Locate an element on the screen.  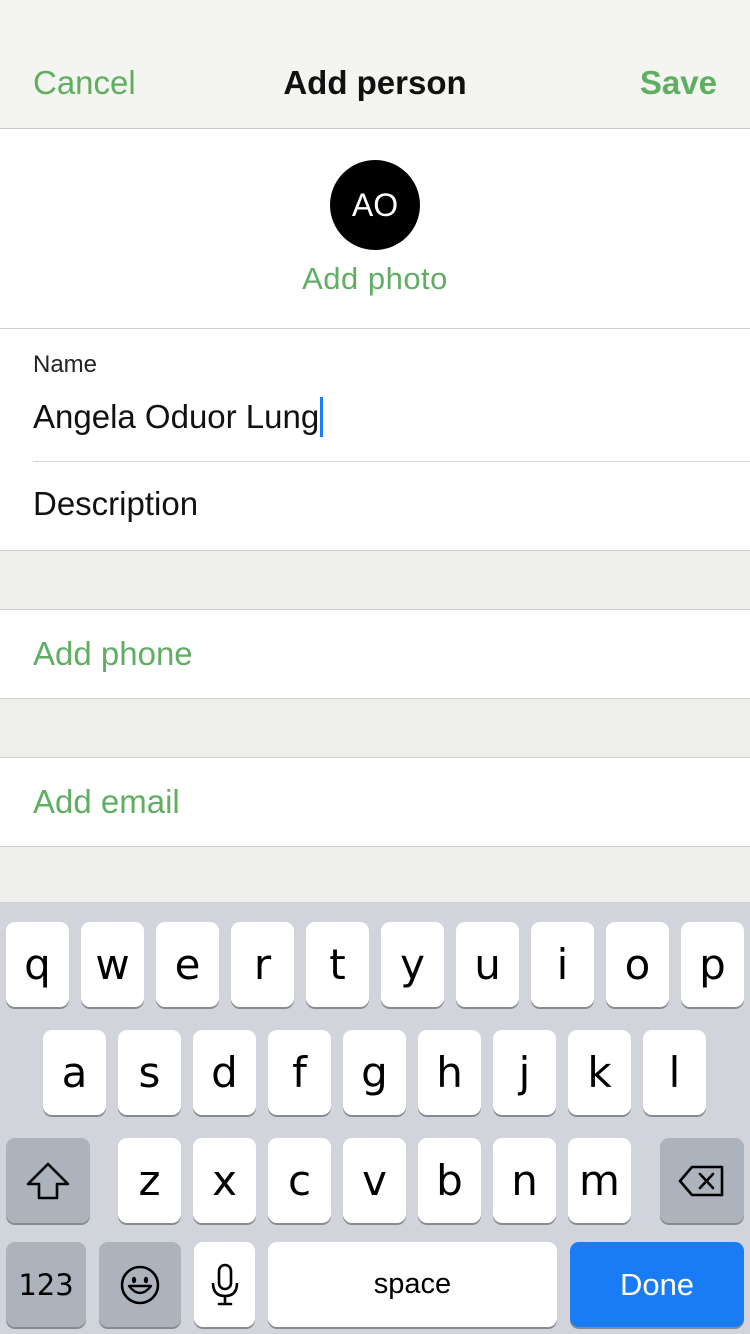
save-button: Save is located at coordinates (678, 83).